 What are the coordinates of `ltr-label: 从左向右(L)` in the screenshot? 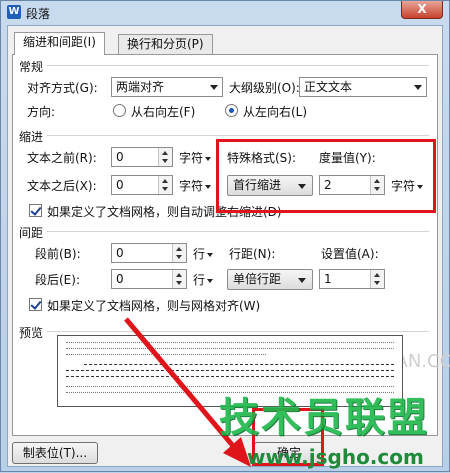 It's located at (275, 112).